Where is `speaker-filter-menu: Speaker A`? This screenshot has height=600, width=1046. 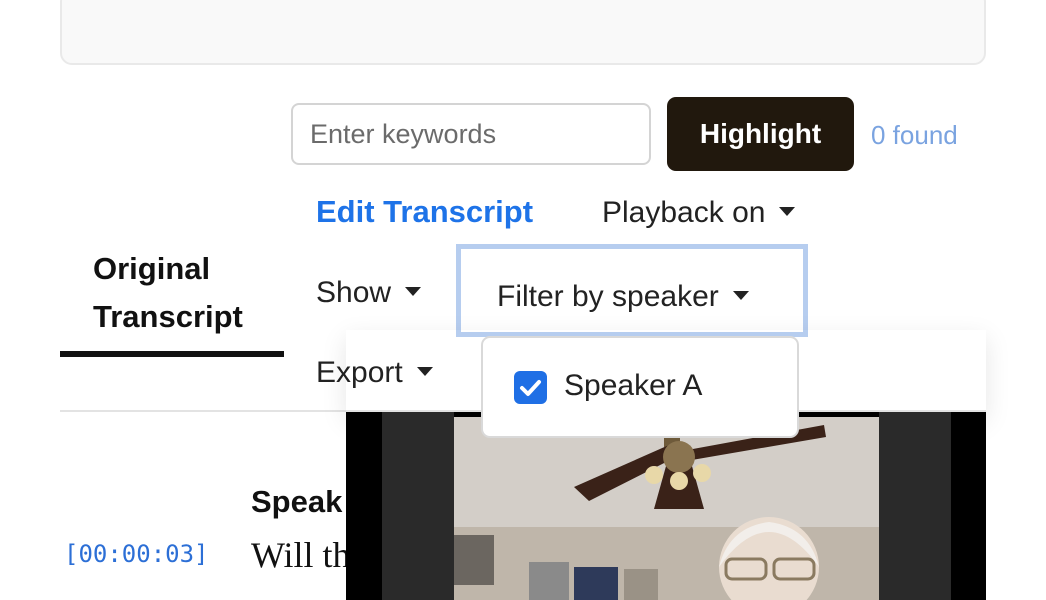
speaker-filter-menu: Speaker A is located at coordinates (640, 387).